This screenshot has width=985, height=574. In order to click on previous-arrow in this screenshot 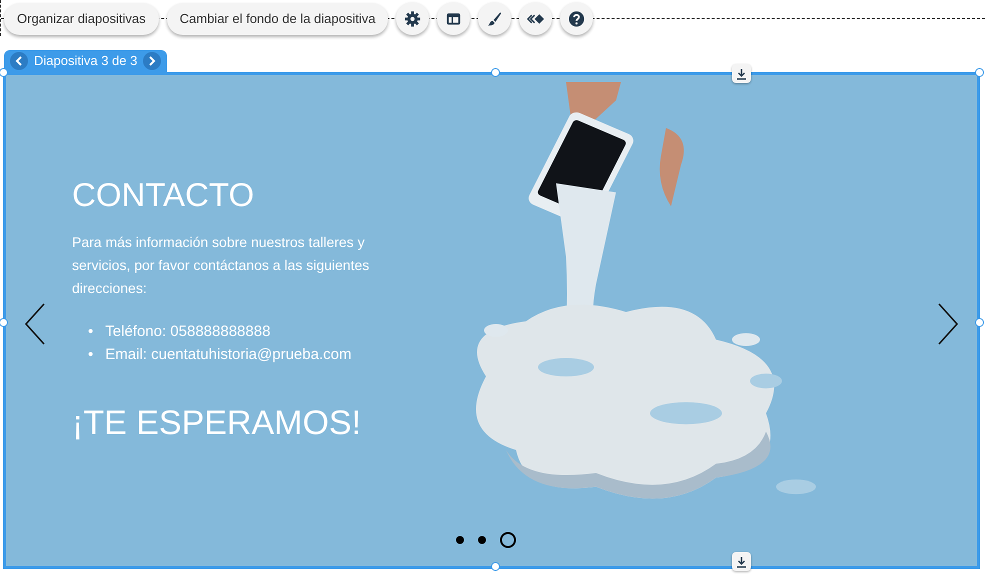, I will do `click(35, 324)`.